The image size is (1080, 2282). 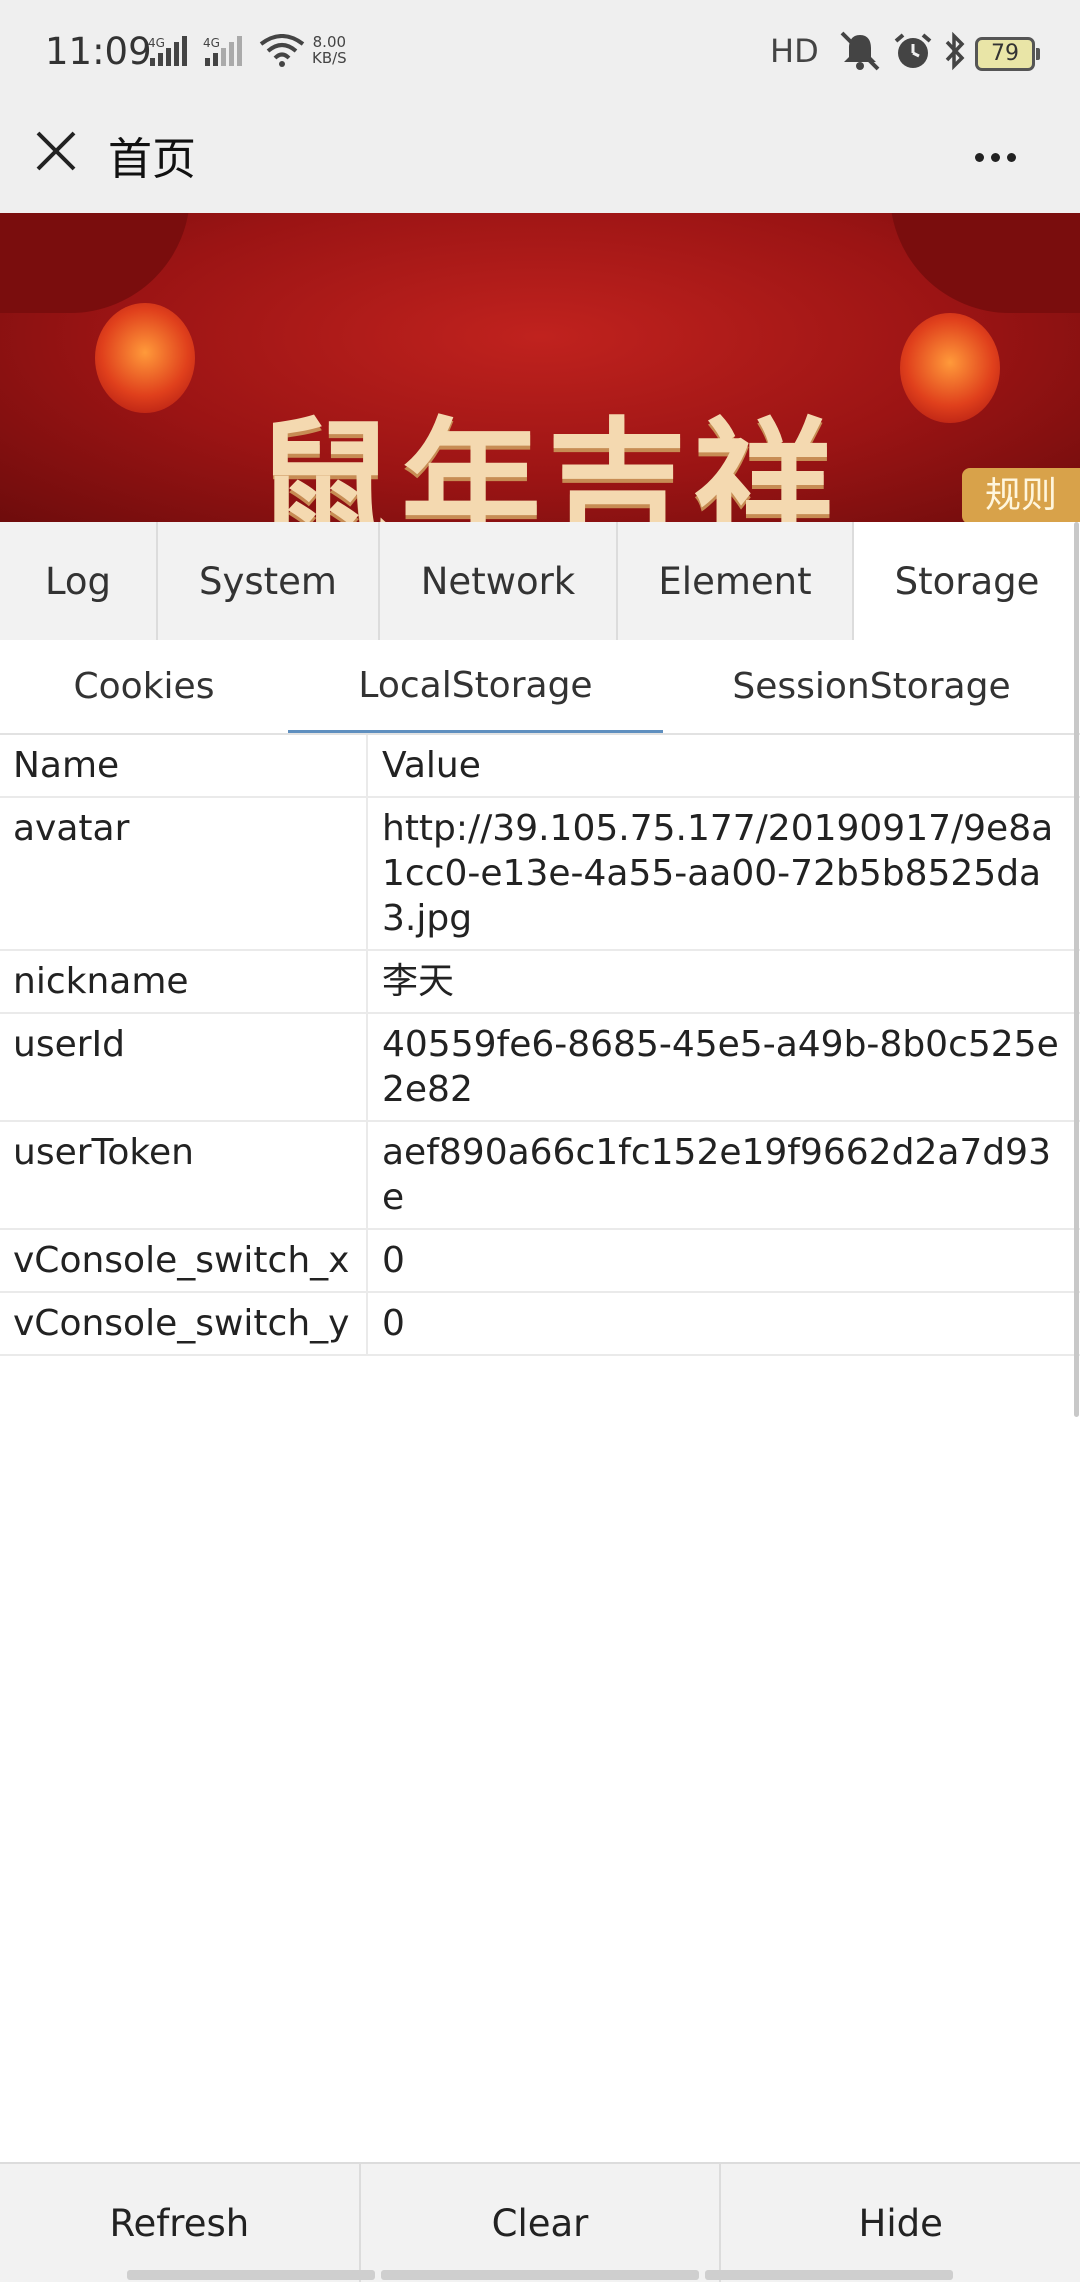 I want to click on nav-handle-left, so click(x=251, y=2275).